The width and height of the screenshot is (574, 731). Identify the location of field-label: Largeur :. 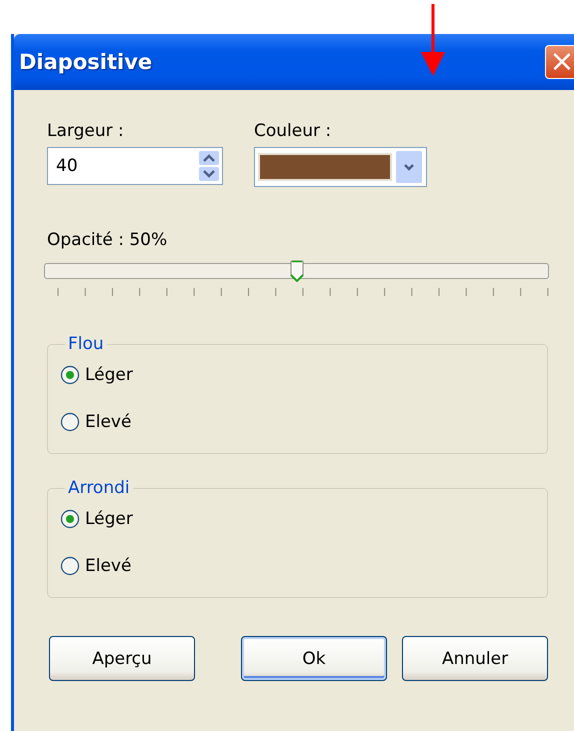
(86, 131).